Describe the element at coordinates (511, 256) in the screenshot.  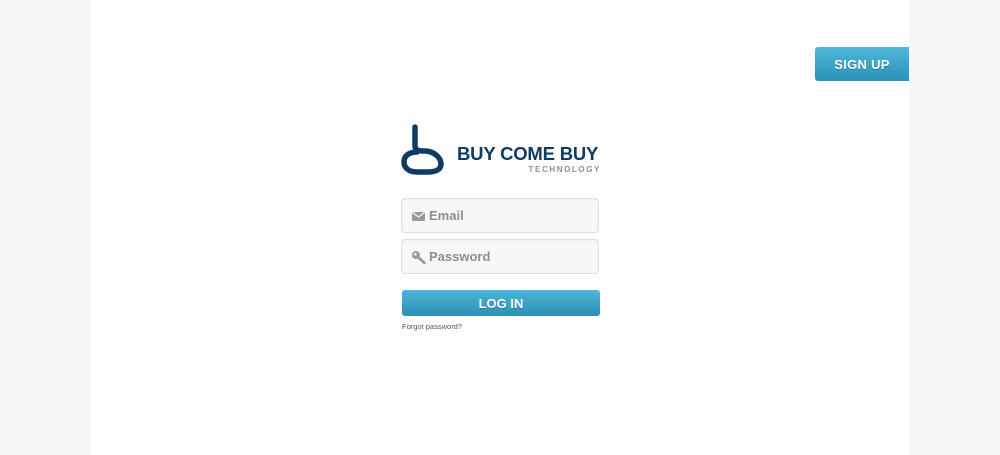
I see `password-input` at that location.